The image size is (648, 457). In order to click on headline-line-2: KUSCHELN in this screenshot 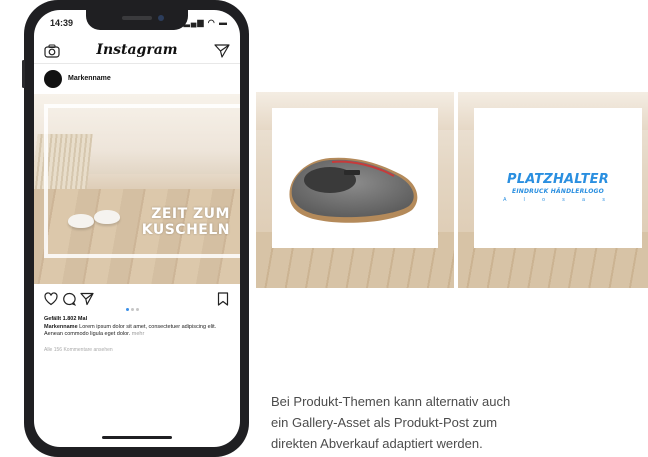, I will do `click(185, 230)`.